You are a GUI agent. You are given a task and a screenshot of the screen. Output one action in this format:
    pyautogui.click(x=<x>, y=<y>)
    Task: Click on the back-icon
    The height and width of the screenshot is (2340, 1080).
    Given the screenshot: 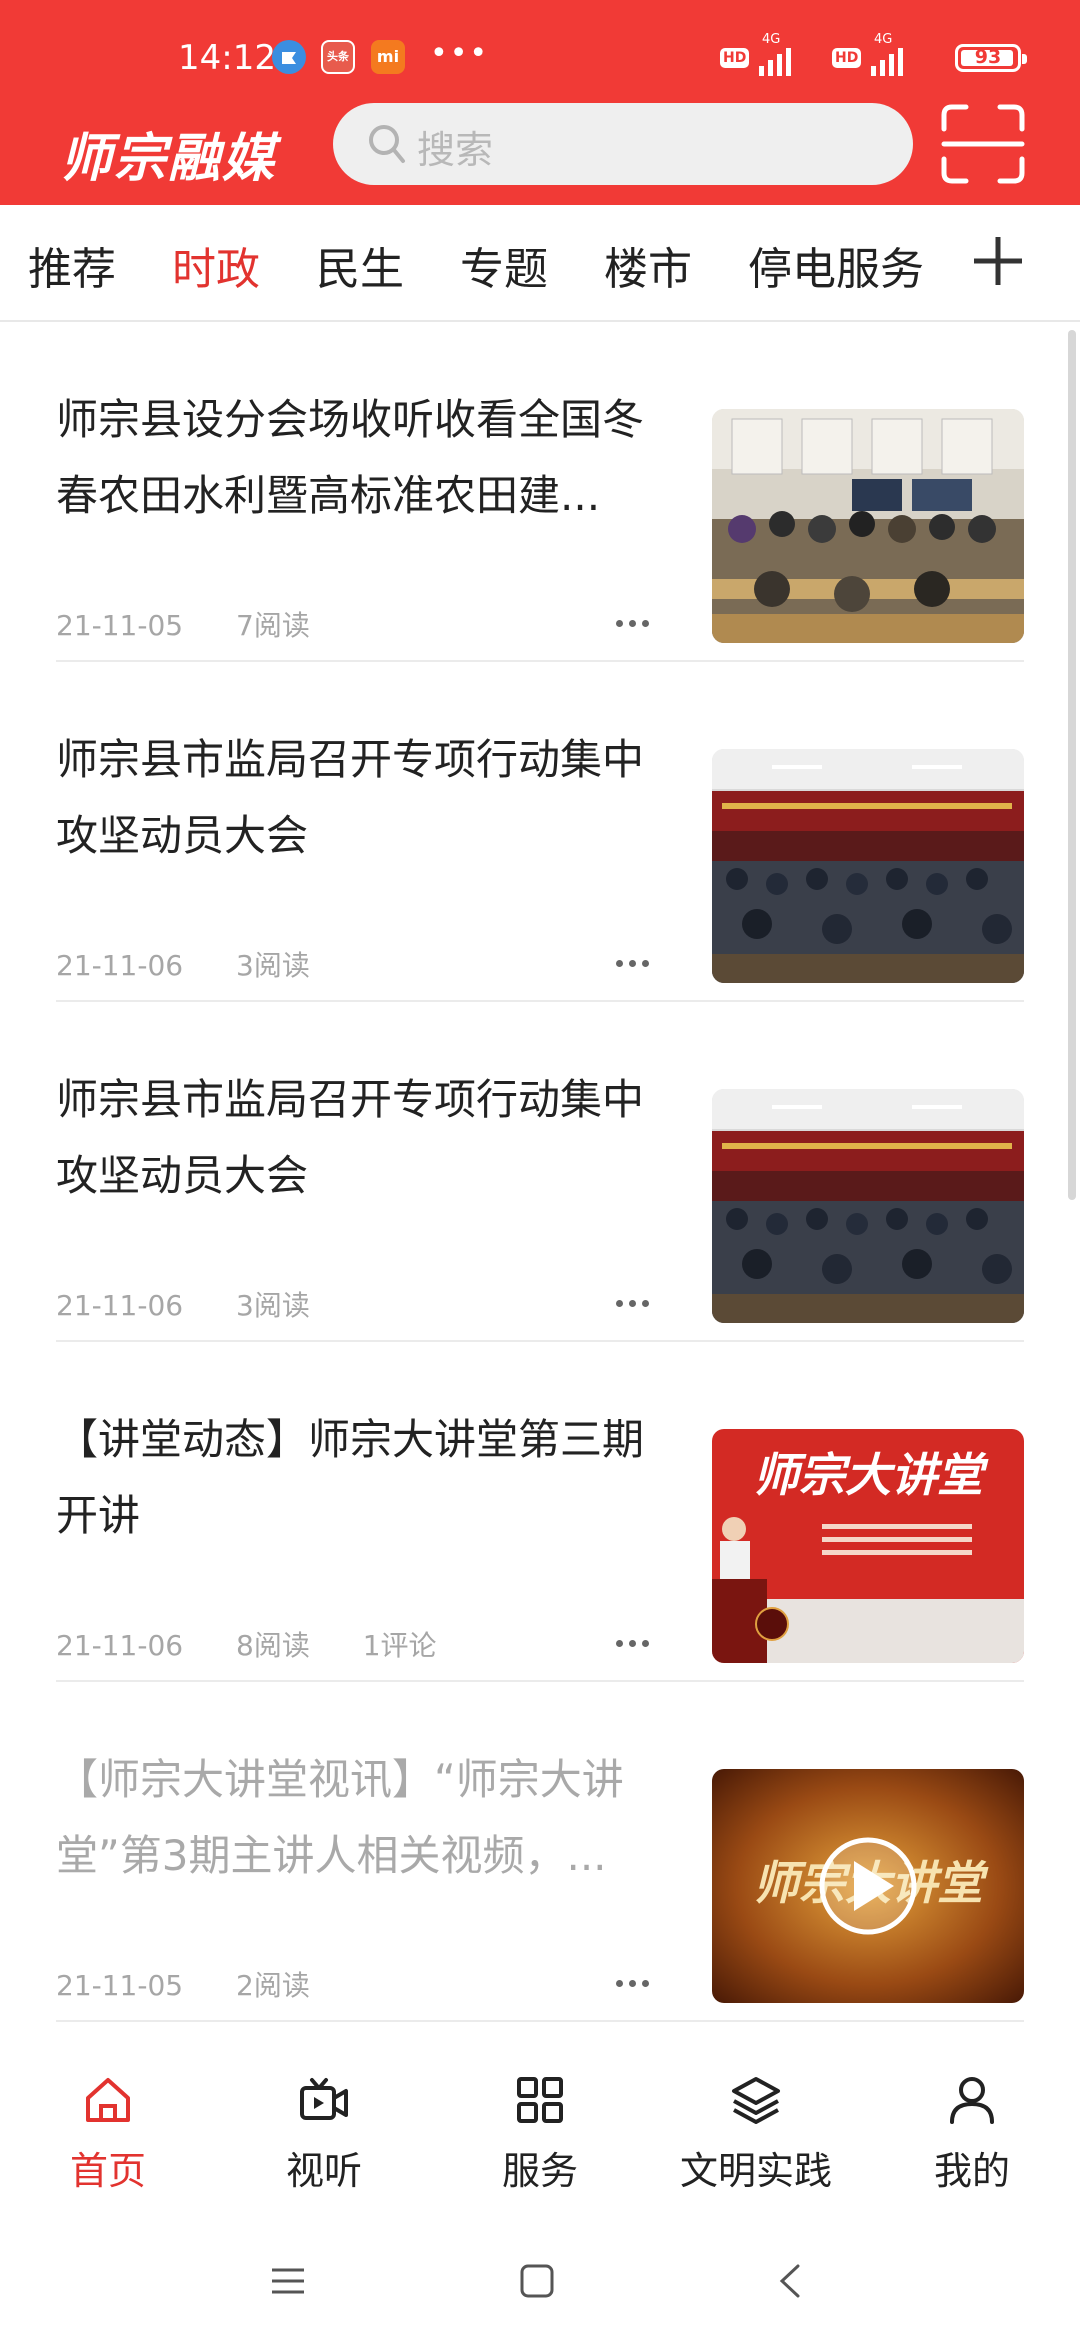 What is the action you would take?
    pyautogui.click(x=790, y=2281)
    